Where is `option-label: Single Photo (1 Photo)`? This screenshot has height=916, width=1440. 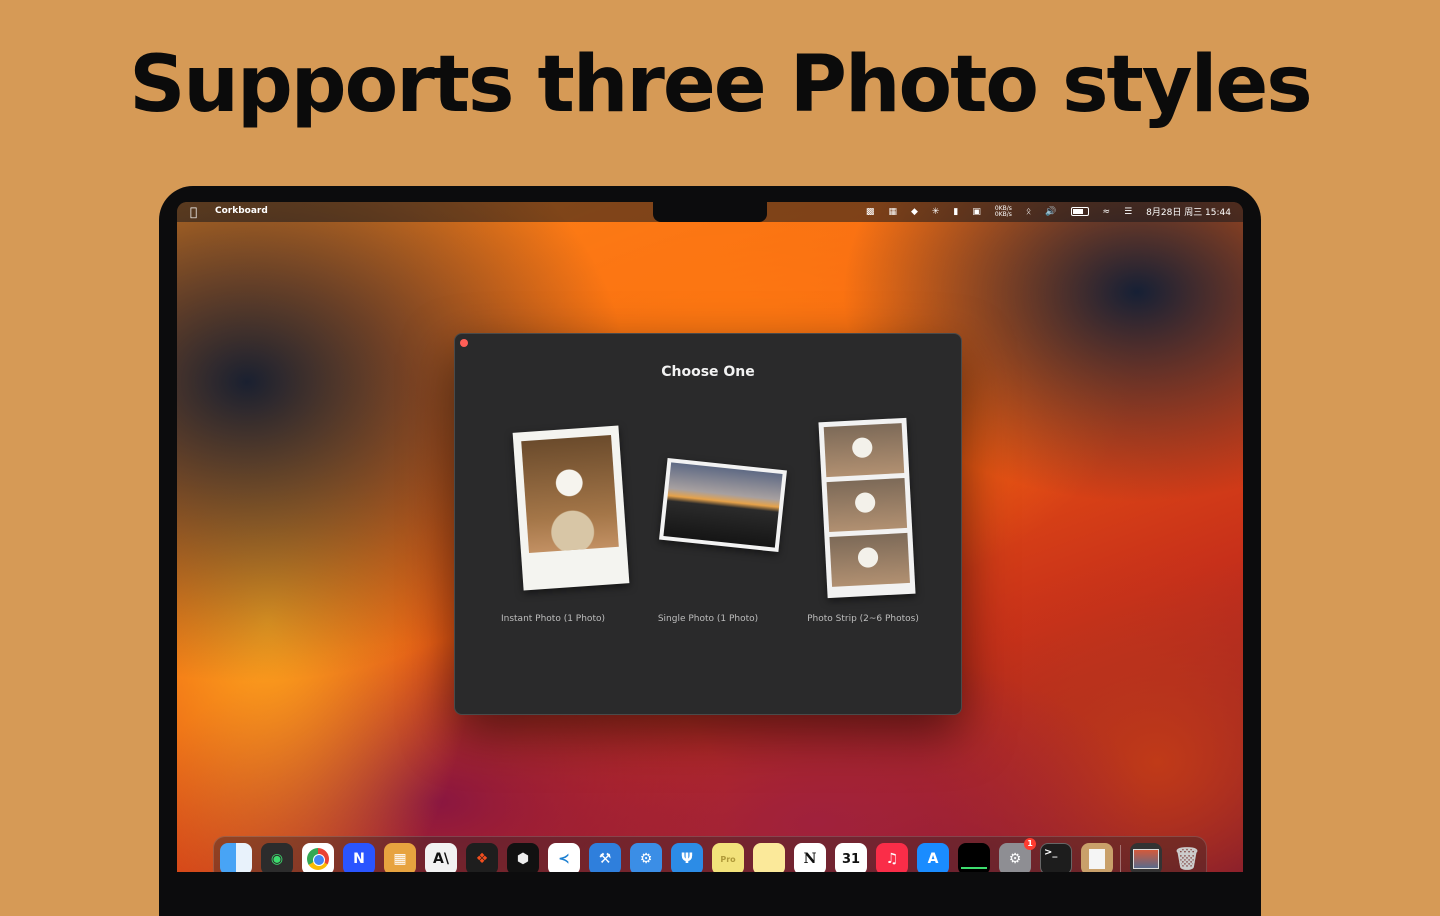 option-label: Single Photo (1 Photo) is located at coordinates (708, 619).